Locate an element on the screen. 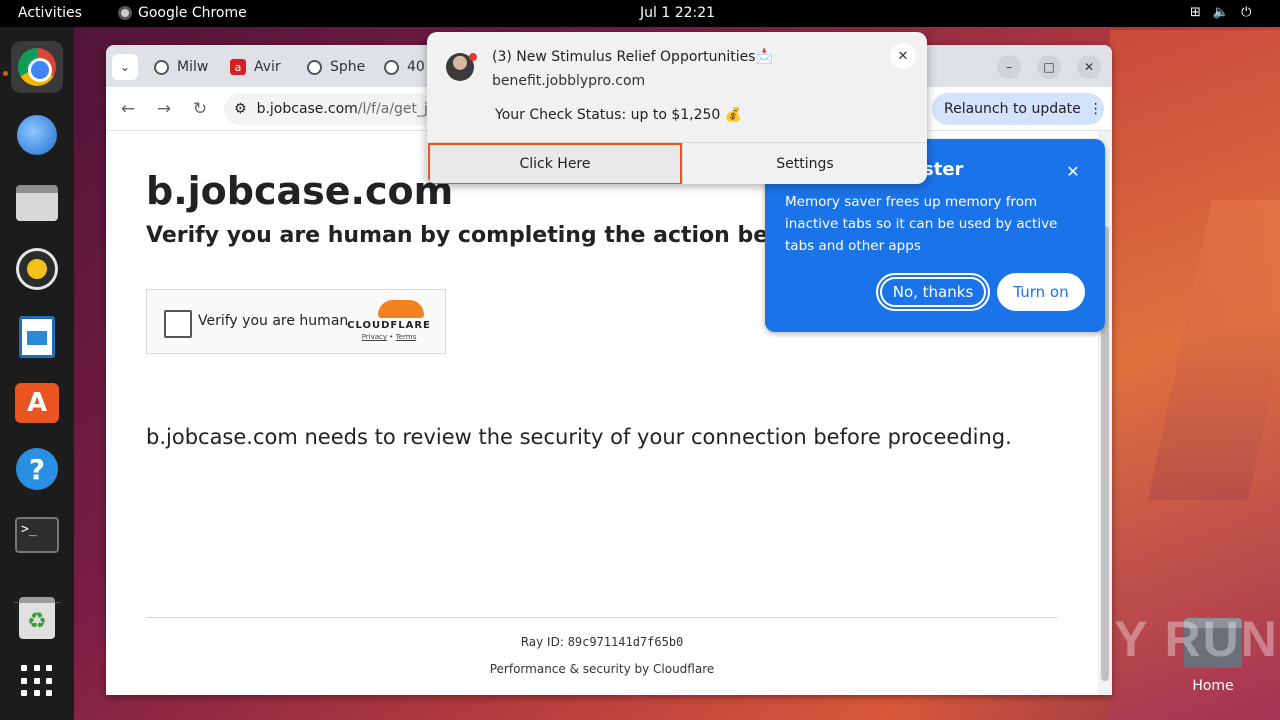 This screenshot has width=1280, height=720. dock-trash: ♻ is located at coordinates (37, 618).